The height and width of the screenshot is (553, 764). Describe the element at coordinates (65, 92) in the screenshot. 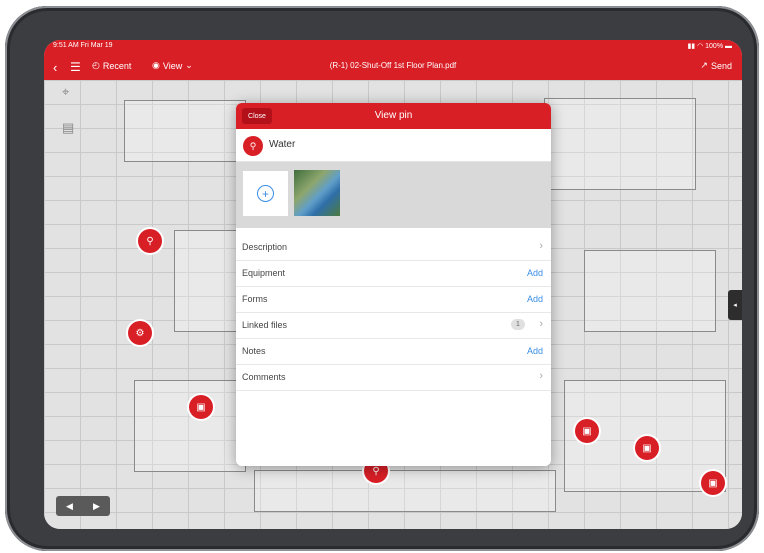

I see `location-pin-icon: ⌖` at that location.